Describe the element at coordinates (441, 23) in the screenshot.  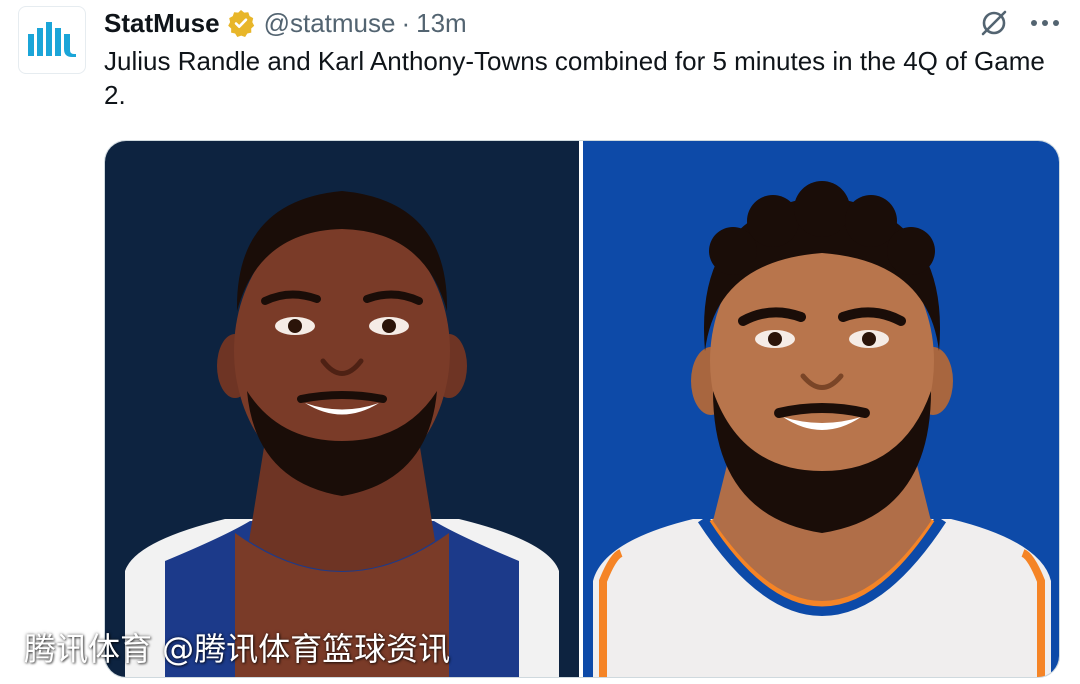
I see `timestamp: 13m` at that location.